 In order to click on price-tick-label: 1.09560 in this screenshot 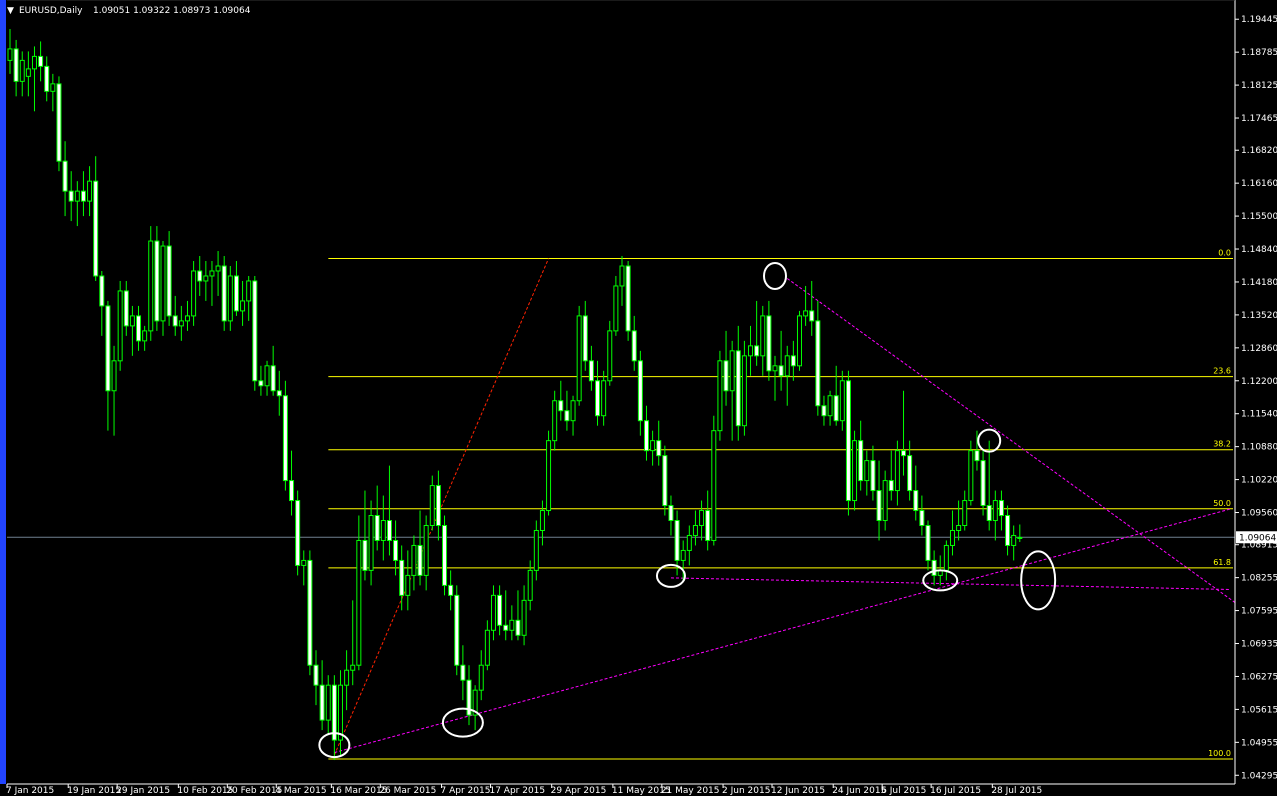, I will do `click(1259, 514)`.